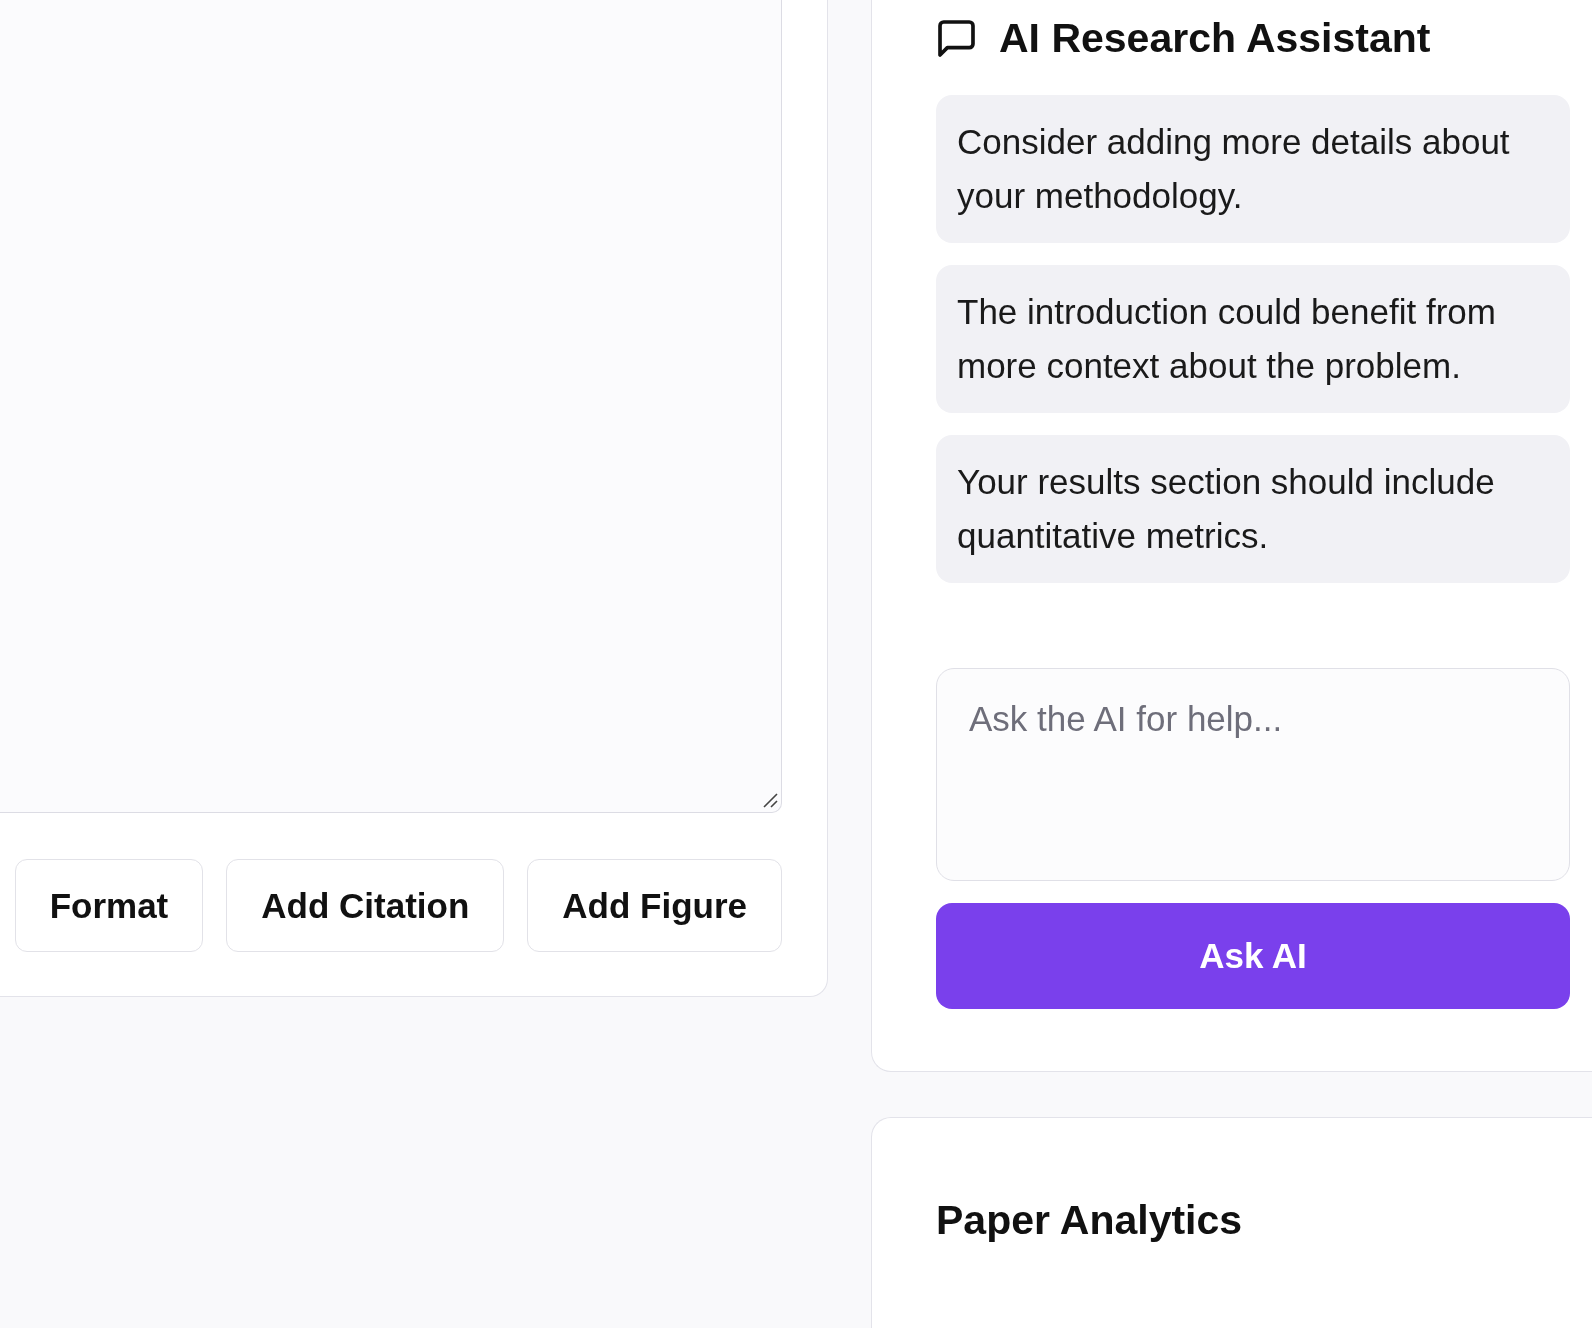 This screenshot has height=1328, width=1592. I want to click on toolbar-button: Add Citation, so click(365, 905).